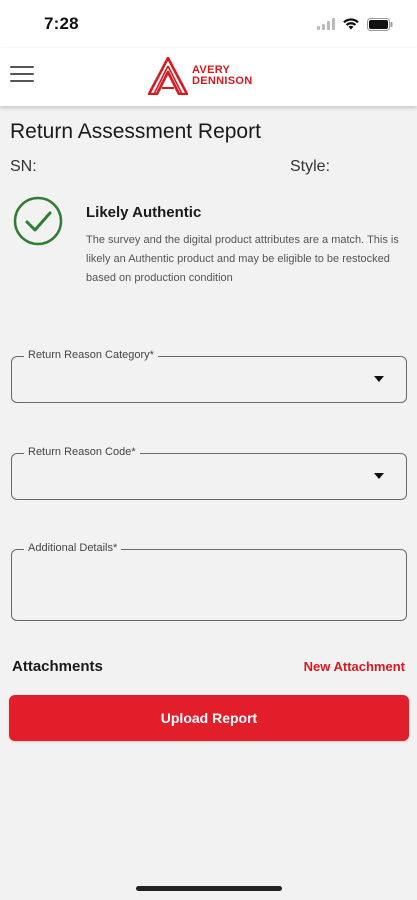 This screenshot has height=900, width=417. I want to click on return-reason-category-select: Return Reason Category*, so click(209, 376).